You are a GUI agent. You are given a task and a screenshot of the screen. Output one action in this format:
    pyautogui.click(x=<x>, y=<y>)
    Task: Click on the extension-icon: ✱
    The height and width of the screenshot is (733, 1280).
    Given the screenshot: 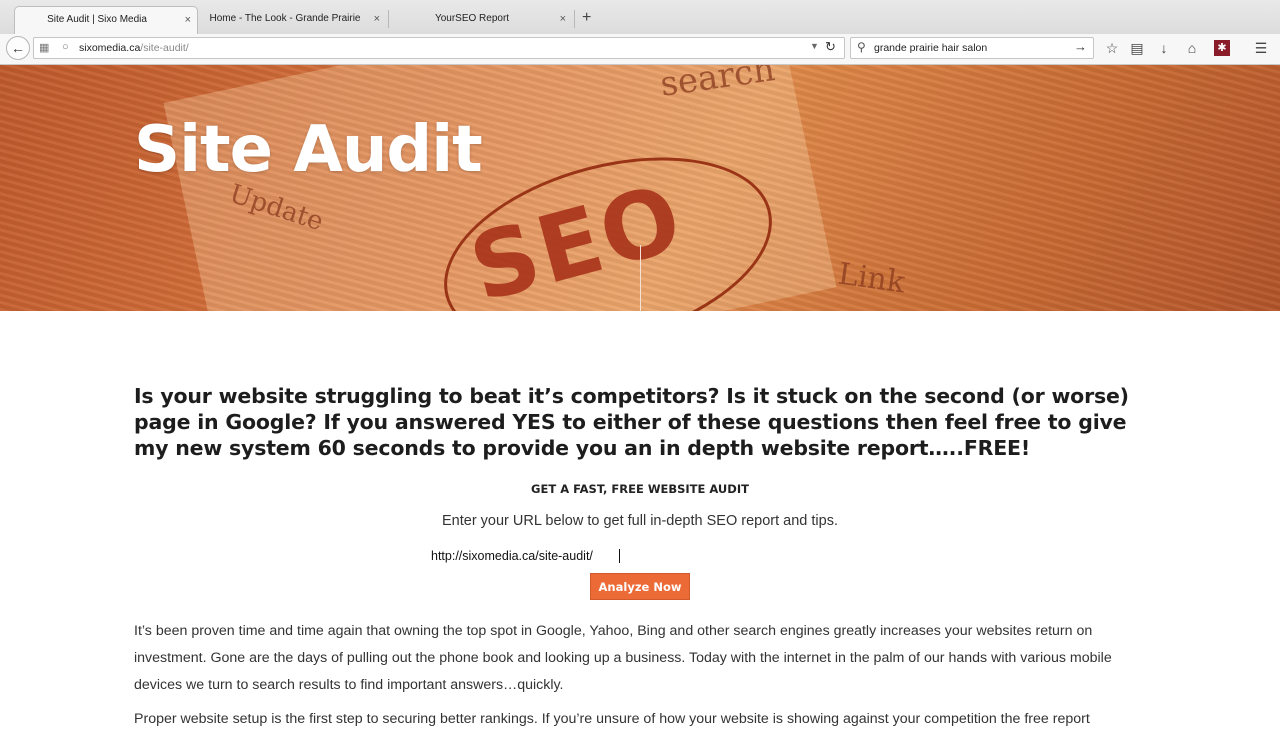 What is the action you would take?
    pyautogui.click(x=1222, y=48)
    